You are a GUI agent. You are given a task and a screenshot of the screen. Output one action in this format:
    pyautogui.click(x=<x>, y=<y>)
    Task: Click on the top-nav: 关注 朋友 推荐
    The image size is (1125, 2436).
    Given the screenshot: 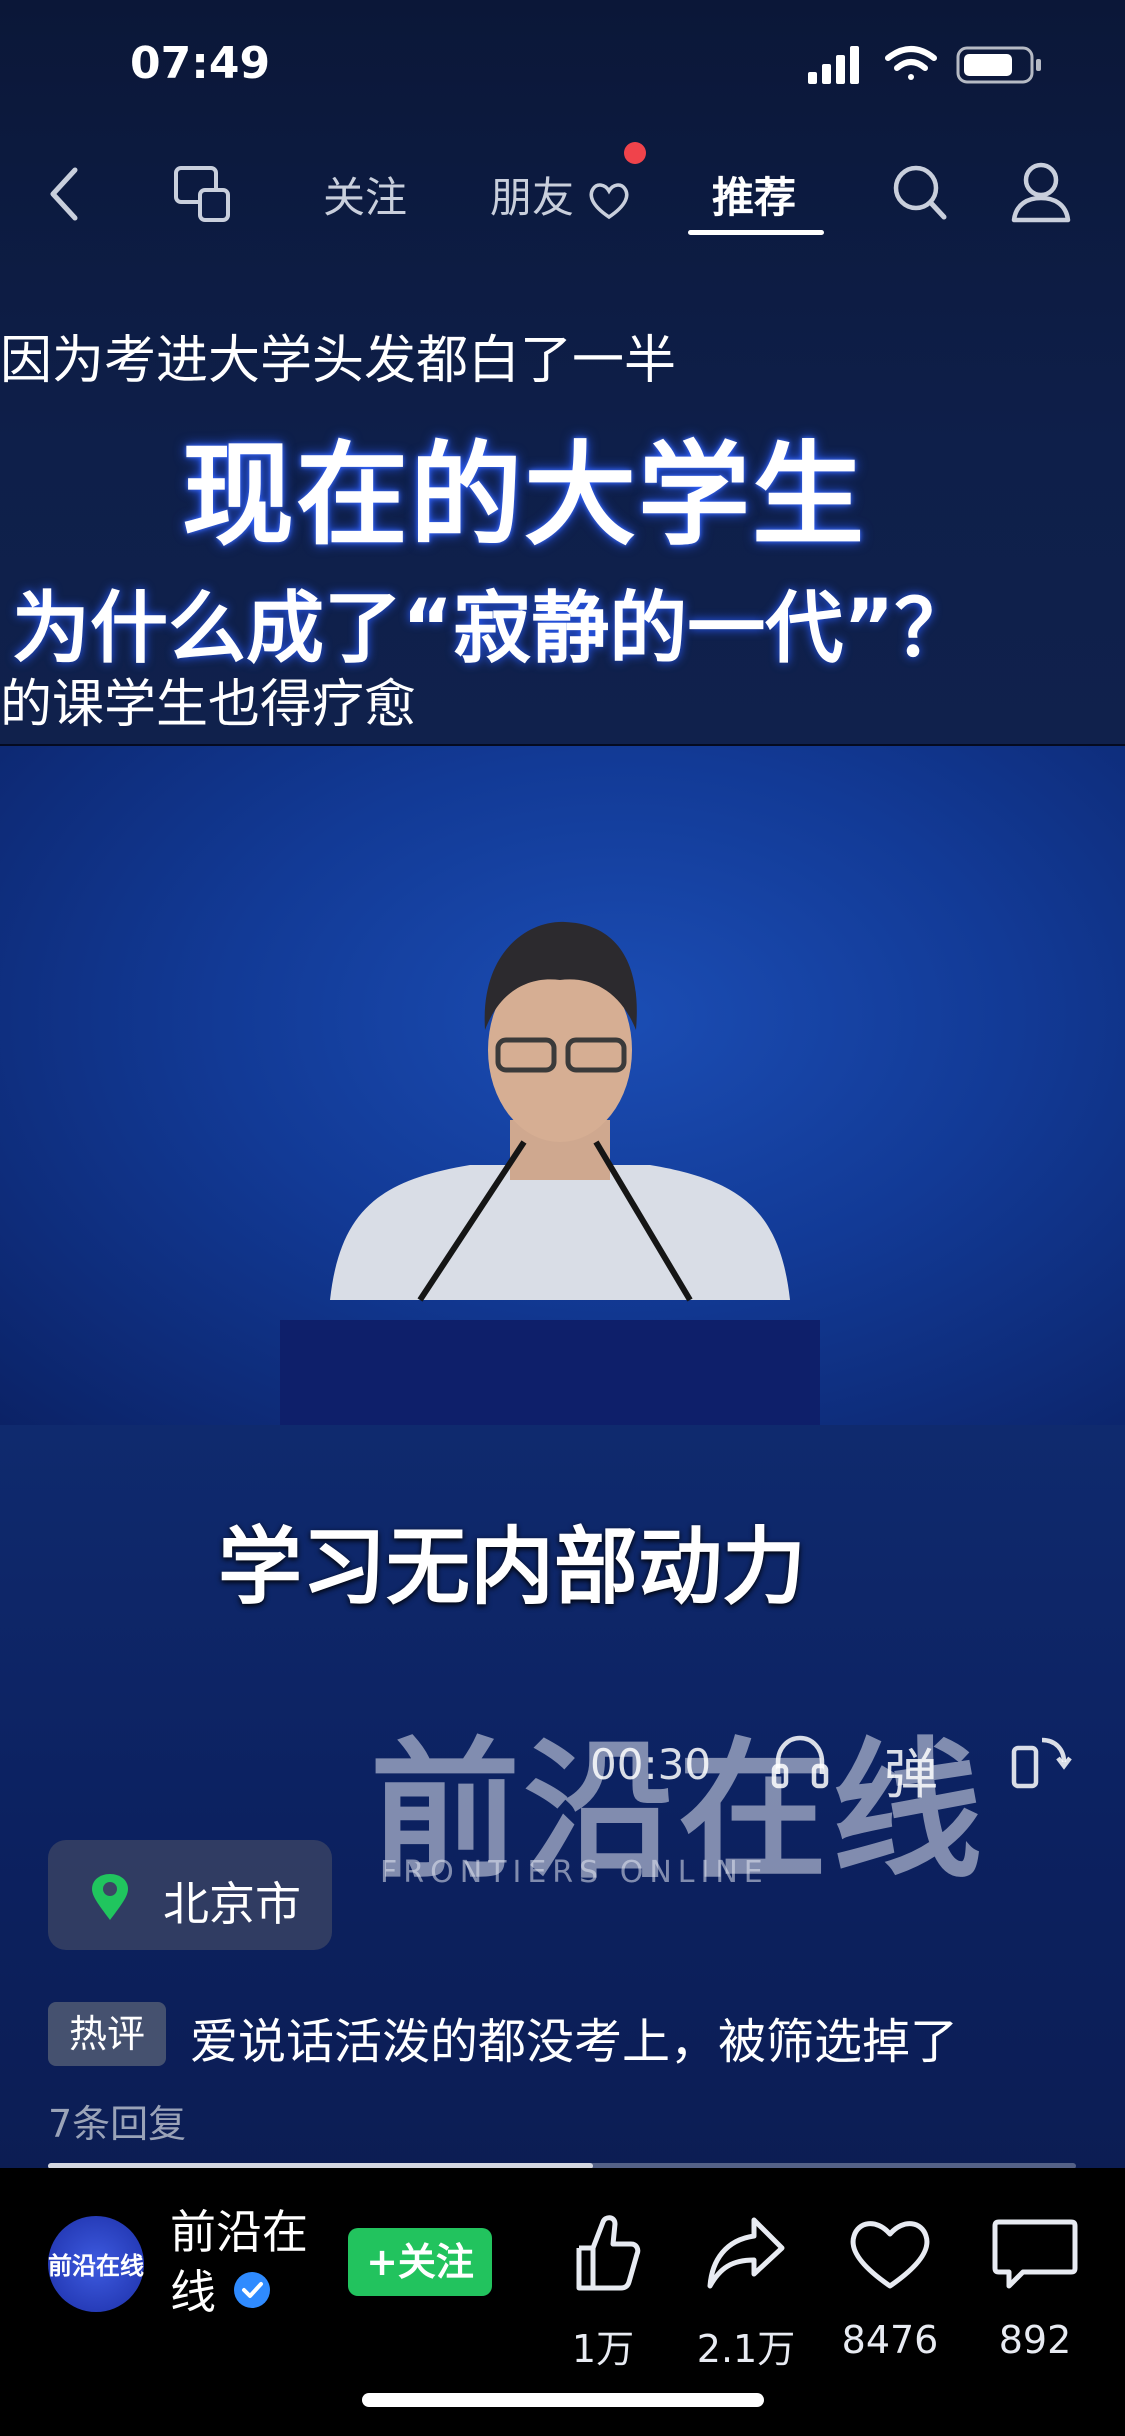 What is the action you would take?
    pyautogui.click(x=562, y=195)
    